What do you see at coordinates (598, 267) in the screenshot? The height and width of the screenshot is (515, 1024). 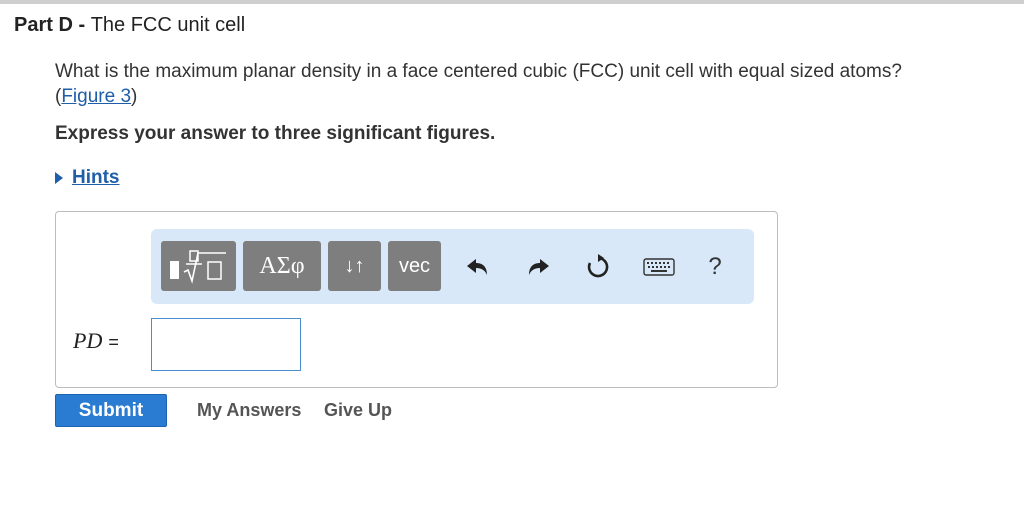 I see `reset-icon` at bounding box center [598, 267].